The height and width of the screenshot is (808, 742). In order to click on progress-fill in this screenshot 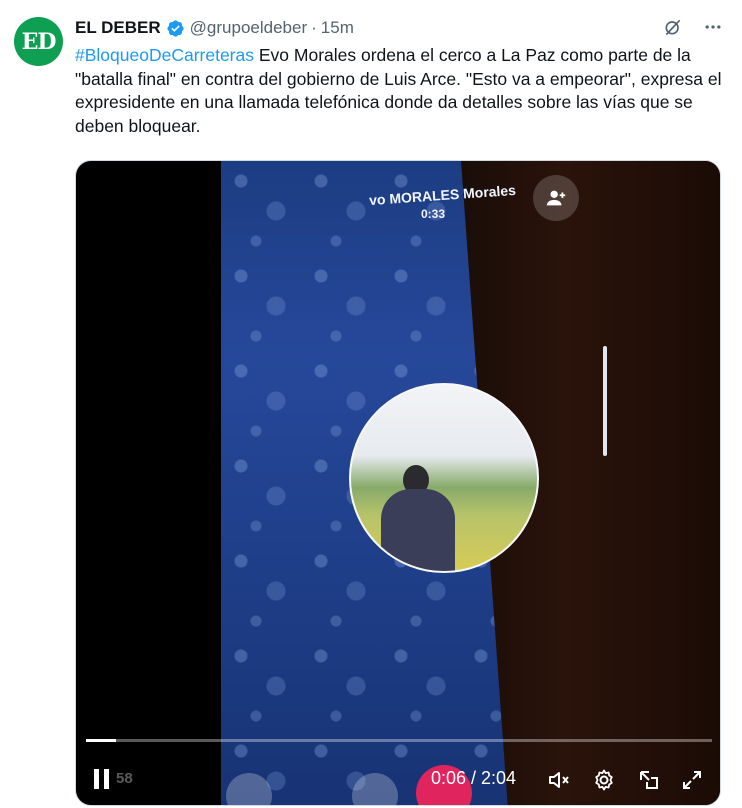, I will do `click(101, 740)`.